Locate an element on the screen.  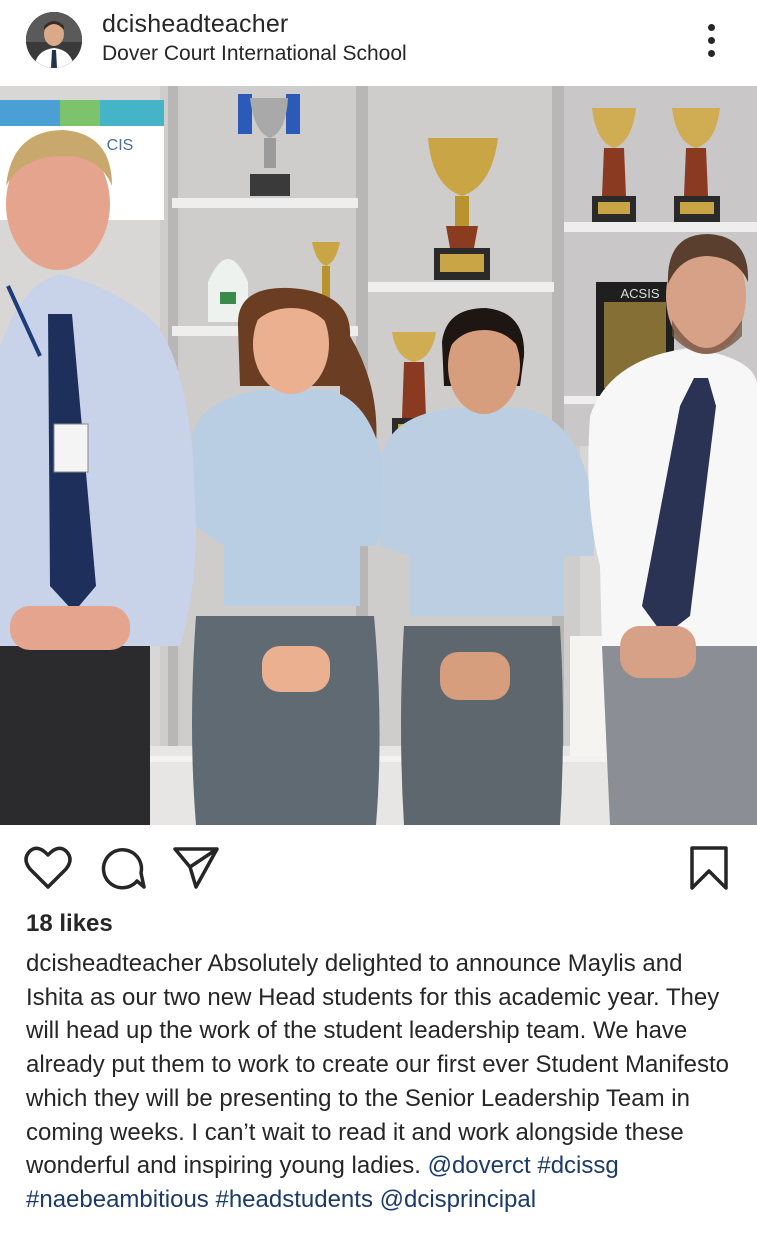
avatar is located at coordinates (54, 40).